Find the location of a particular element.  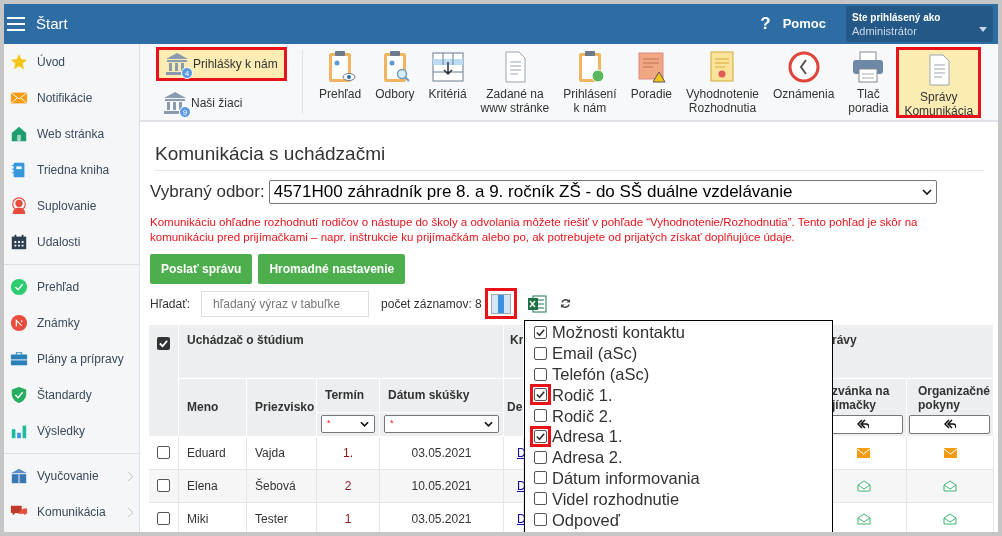

table-cell-text: Miki is located at coordinates (198, 519).